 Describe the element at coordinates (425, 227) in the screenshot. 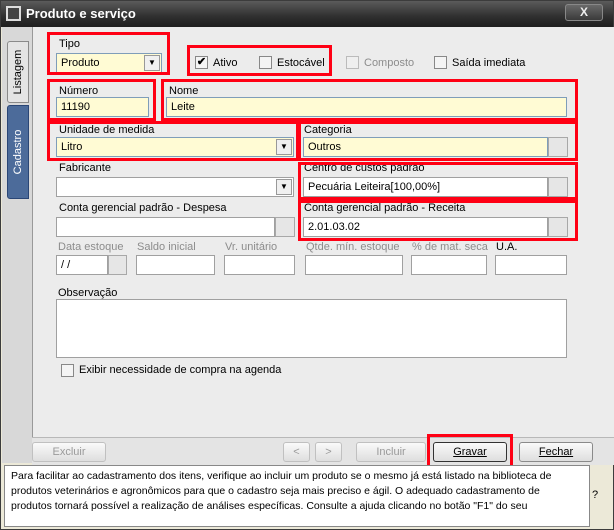

I see `conta-receita-input: 2.01.03.02` at that location.